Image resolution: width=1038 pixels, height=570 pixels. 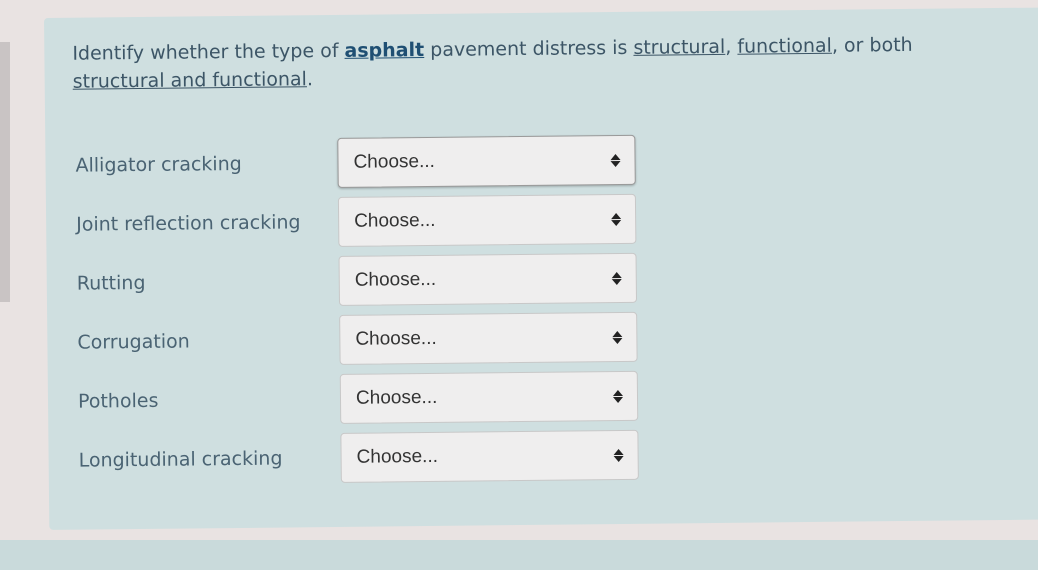 What do you see at coordinates (872, 45) in the screenshot?
I see `question-part: , or both` at bounding box center [872, 45].